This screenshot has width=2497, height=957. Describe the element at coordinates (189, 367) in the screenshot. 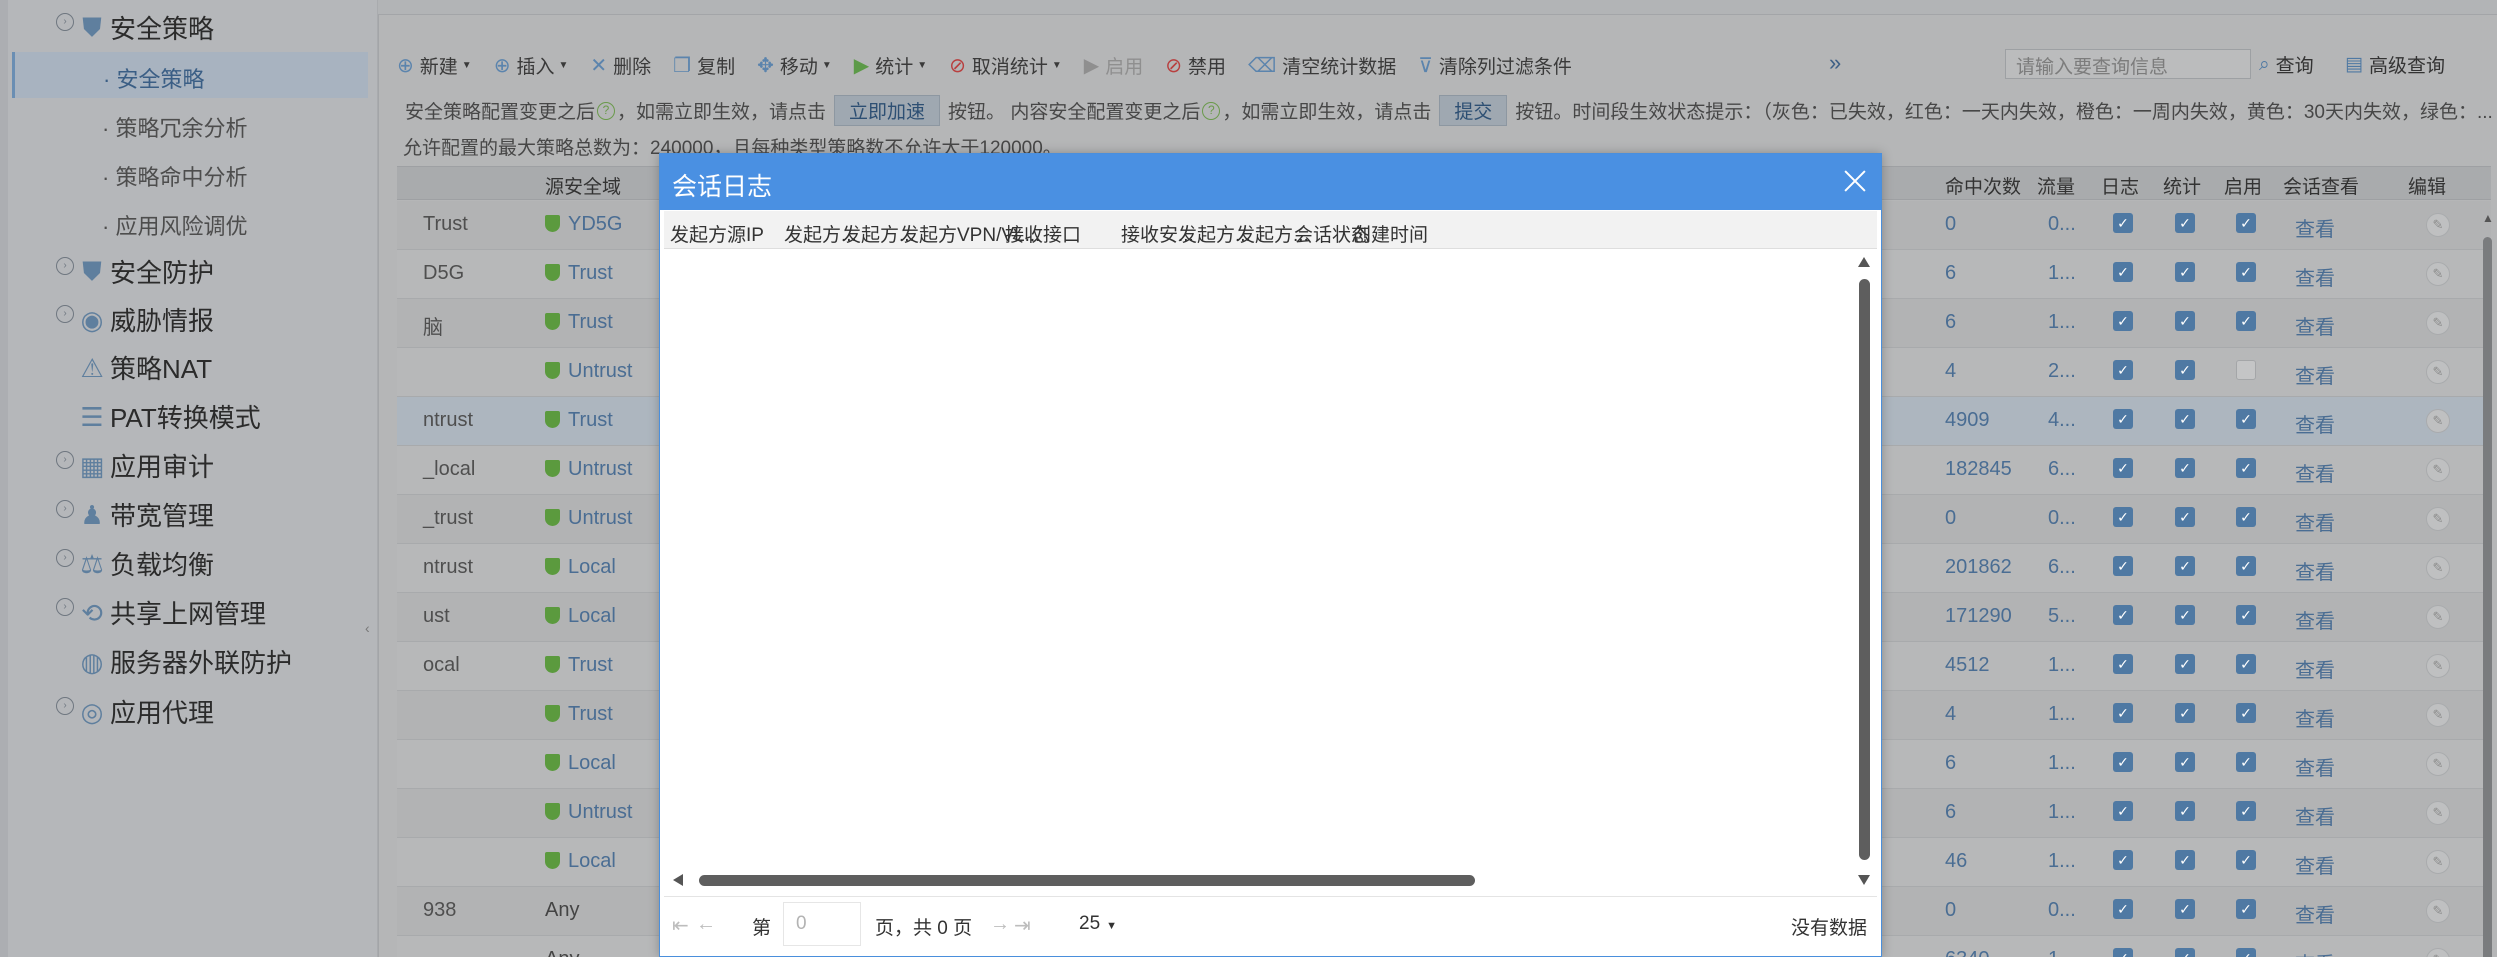

I see `sidebar-item-3: ⚠ 策略NAT` at that location.